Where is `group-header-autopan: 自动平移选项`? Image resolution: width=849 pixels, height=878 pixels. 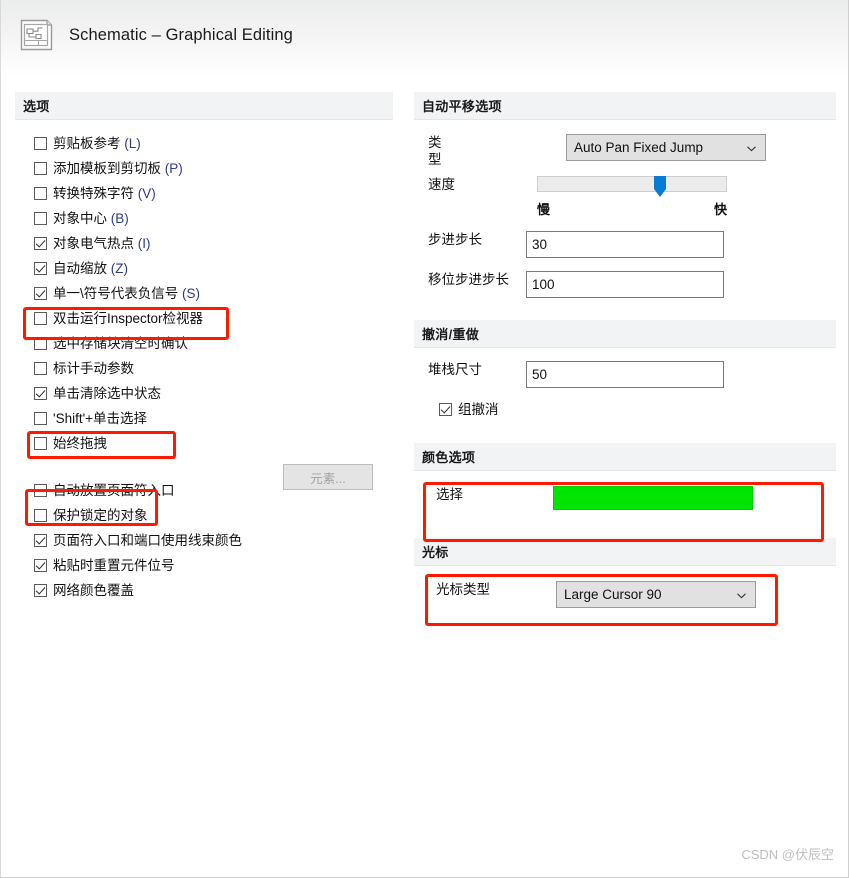 group-header-autopan: 自动平移选项 is located at coordinates (625, 106).